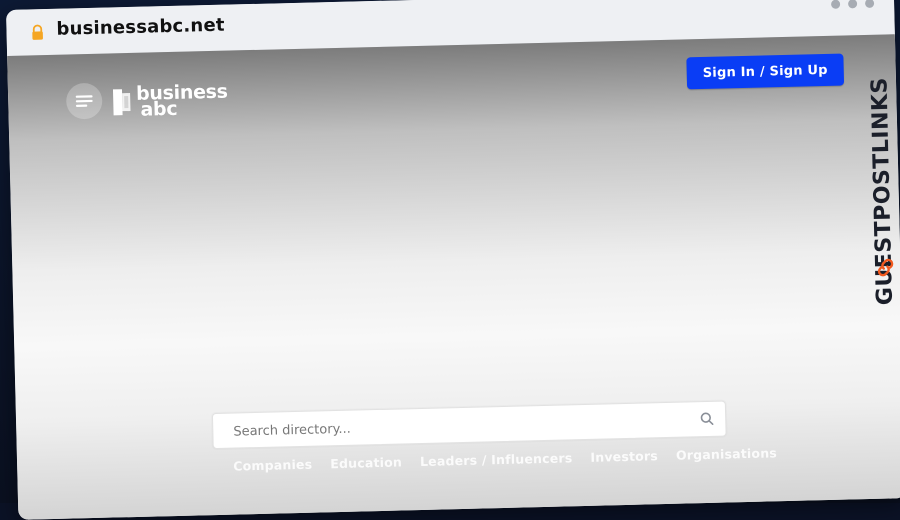 This screenshot has width=900, height=520. Describe the element at coordinates (140, 27) in the screenshot. I see `url-text: businessabc.net` at that location.